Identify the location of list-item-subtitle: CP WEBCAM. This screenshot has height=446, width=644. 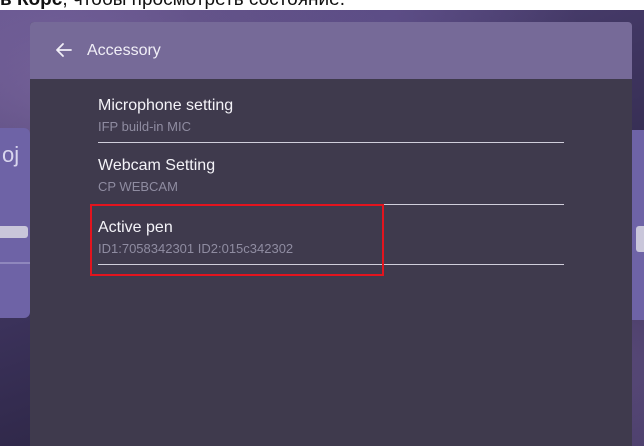
(138, 186).